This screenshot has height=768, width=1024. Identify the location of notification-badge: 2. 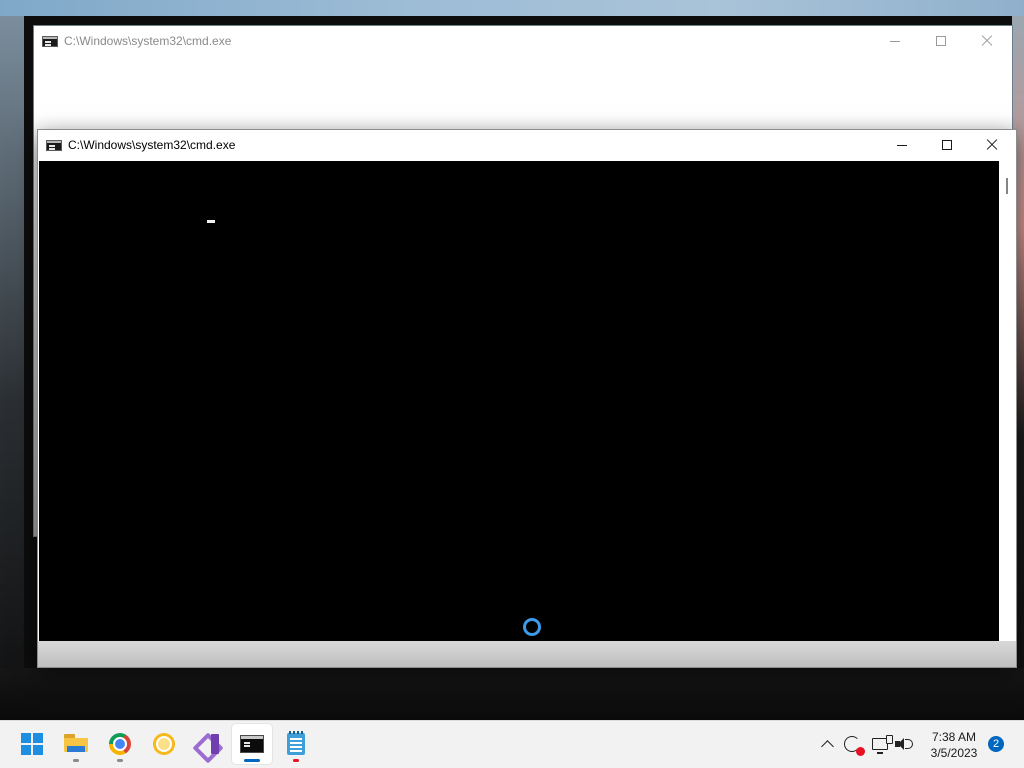
(996, 744).